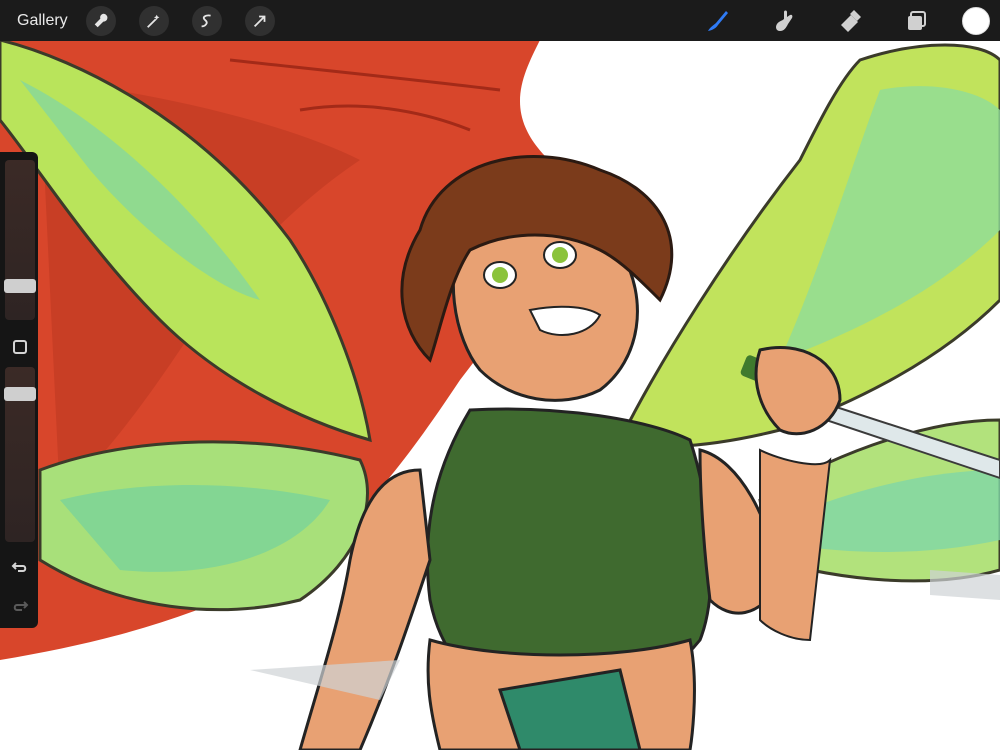 The width and height of the screenshot is (1000, 750). I want to click on gallery-button: Gallery, so click(42, 21).